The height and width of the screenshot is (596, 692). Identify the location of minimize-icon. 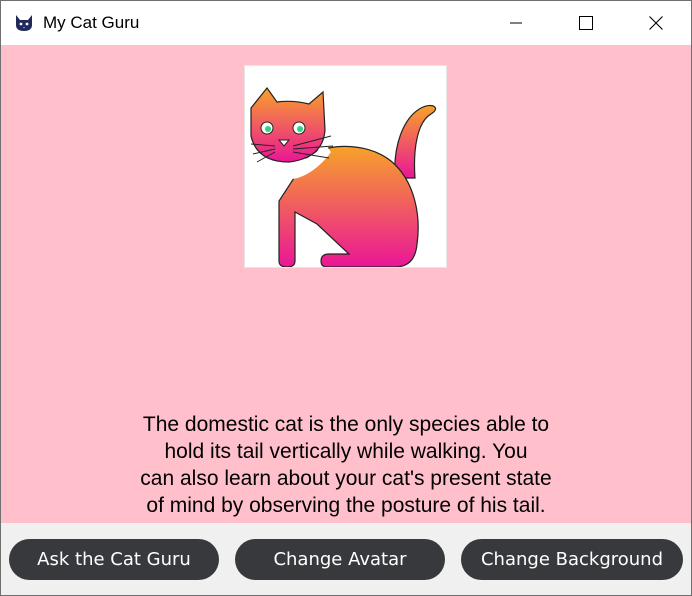
(516, 23).